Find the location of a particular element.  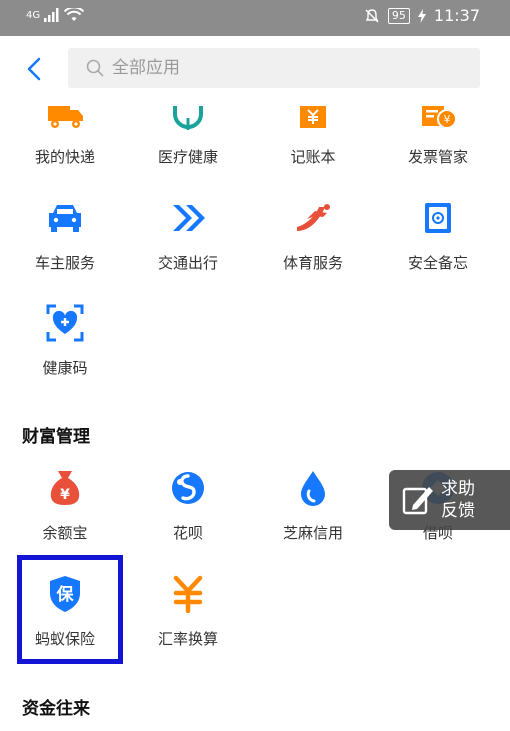

money-bag-icon: ¥ is located at coordinates (65, 488).